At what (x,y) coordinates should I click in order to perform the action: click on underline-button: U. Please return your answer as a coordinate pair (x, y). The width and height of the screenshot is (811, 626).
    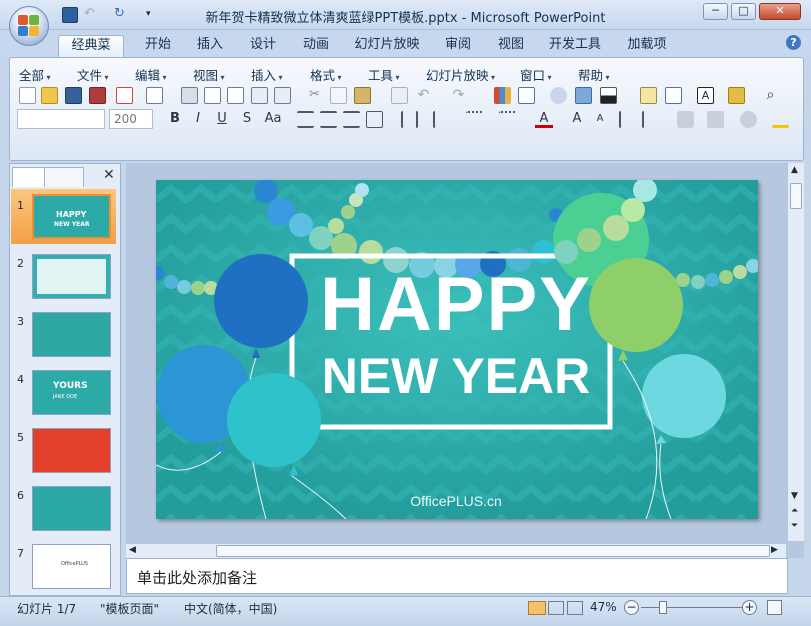
    Looking at the image, I should click on (222, 119).